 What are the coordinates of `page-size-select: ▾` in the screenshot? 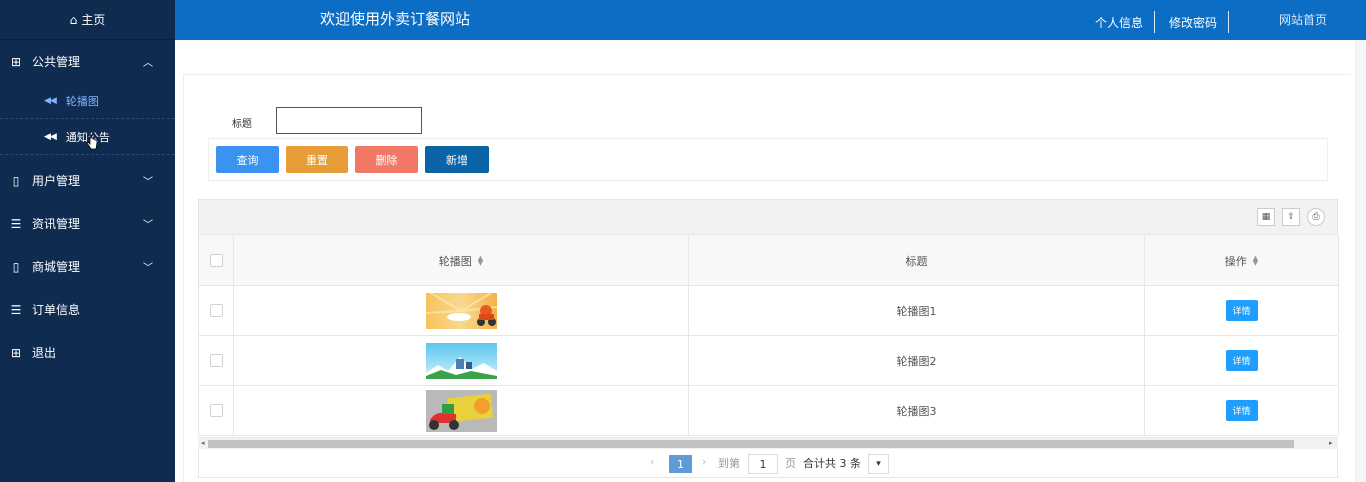 It's located at (878, 464).